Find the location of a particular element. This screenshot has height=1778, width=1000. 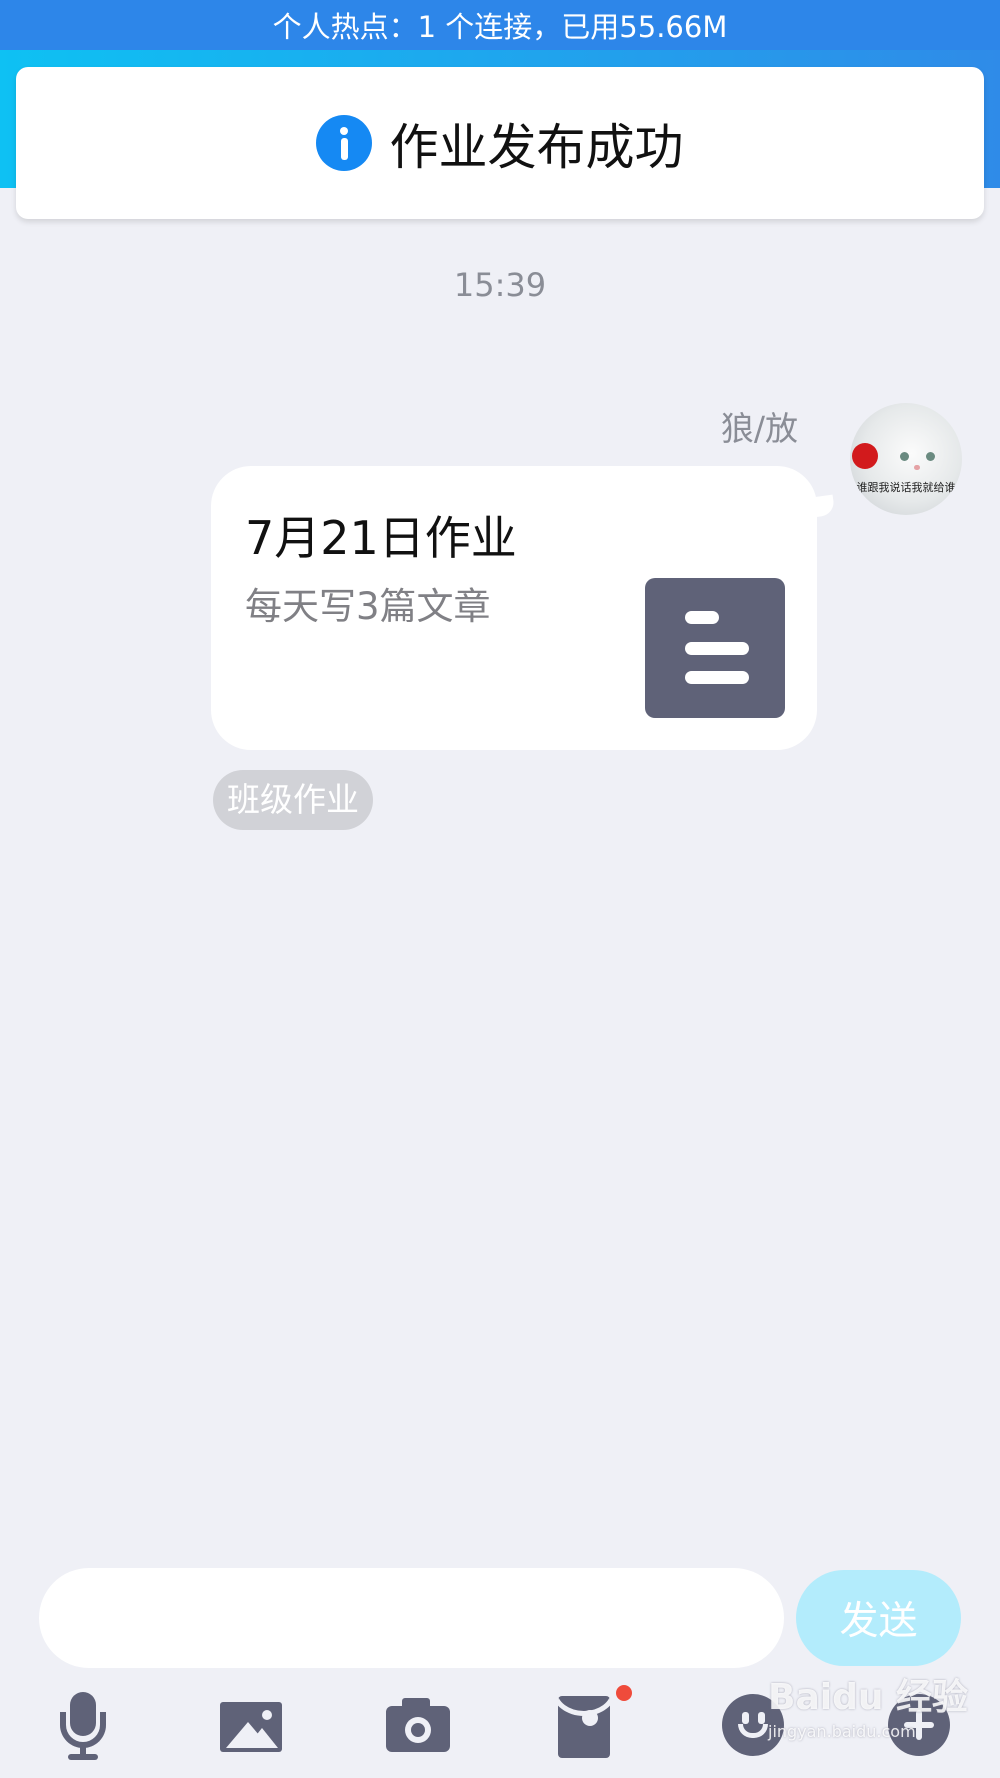

toast-message: 作业发布成功 is located at coordinates (536, 147).